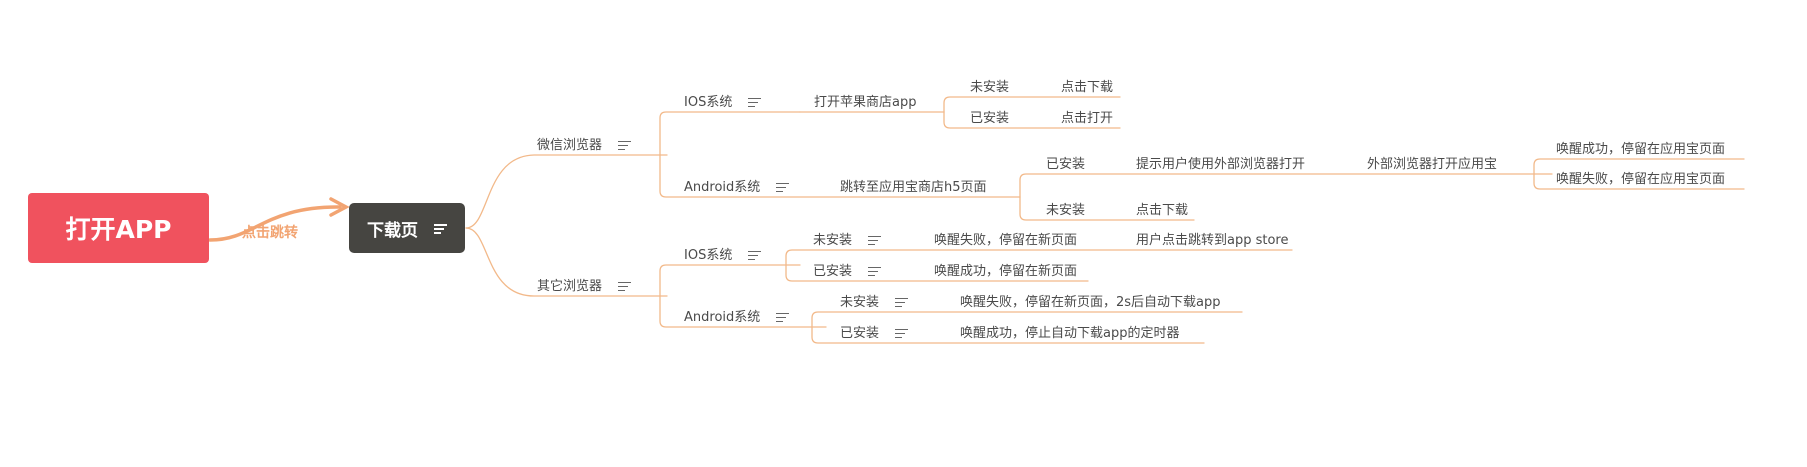  Describe the element at coordinates (570, 286) in the screenshot. I see `topic-label: 其它浏览器` at that location.